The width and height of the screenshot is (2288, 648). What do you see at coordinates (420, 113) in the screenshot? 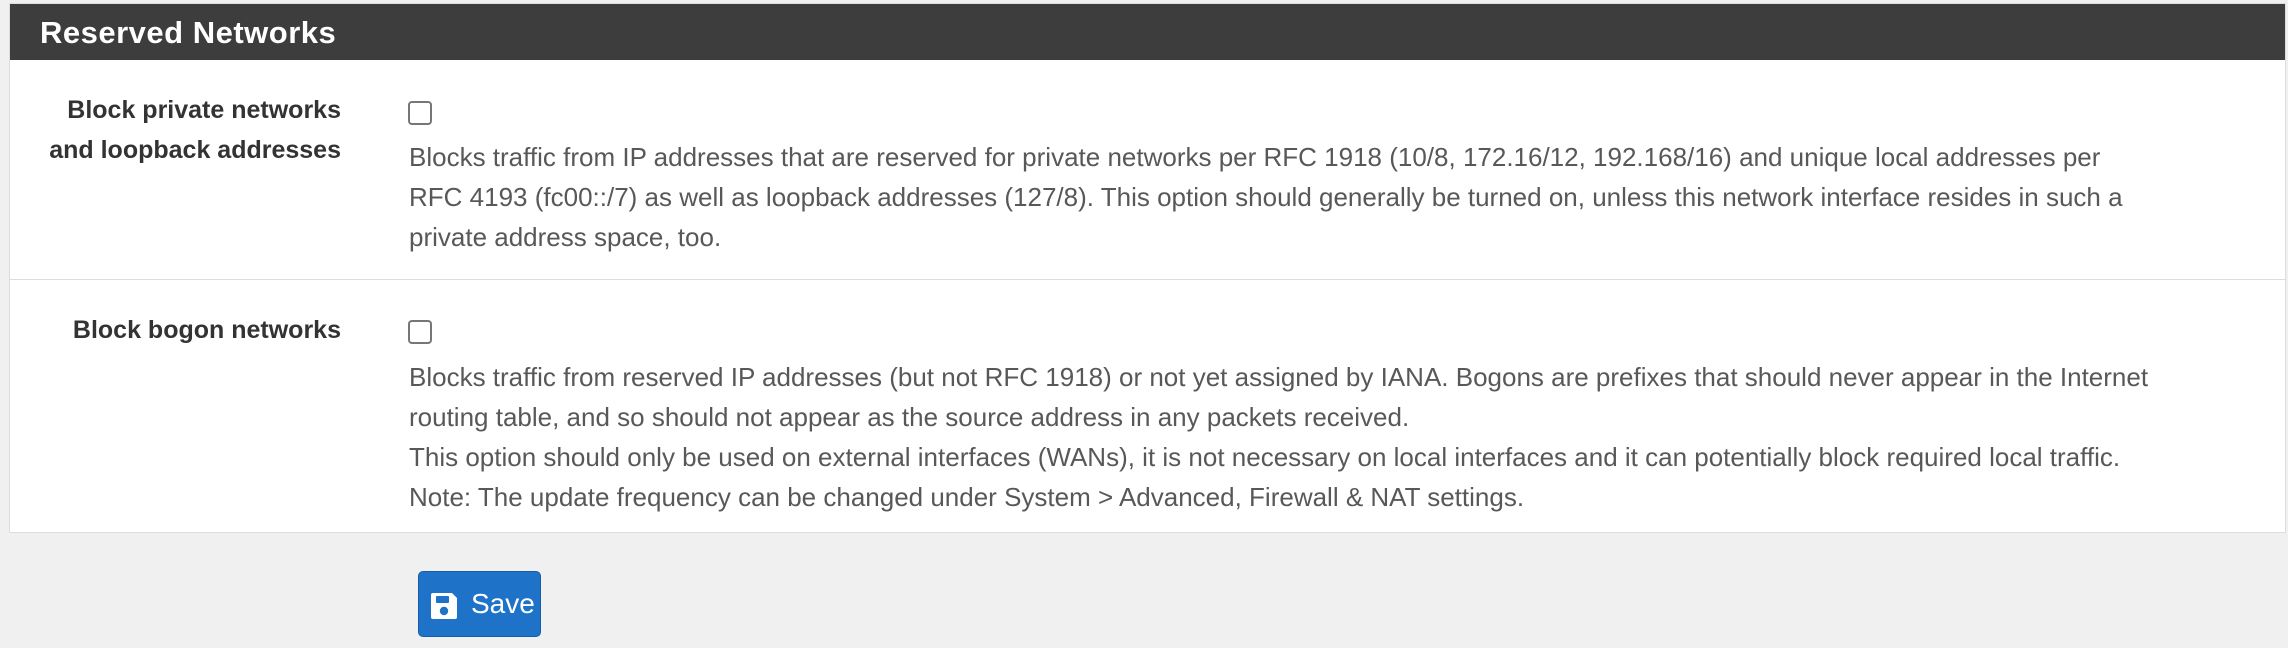
I see `block-private-networks-checkbox` at bounding box center [420, 113].